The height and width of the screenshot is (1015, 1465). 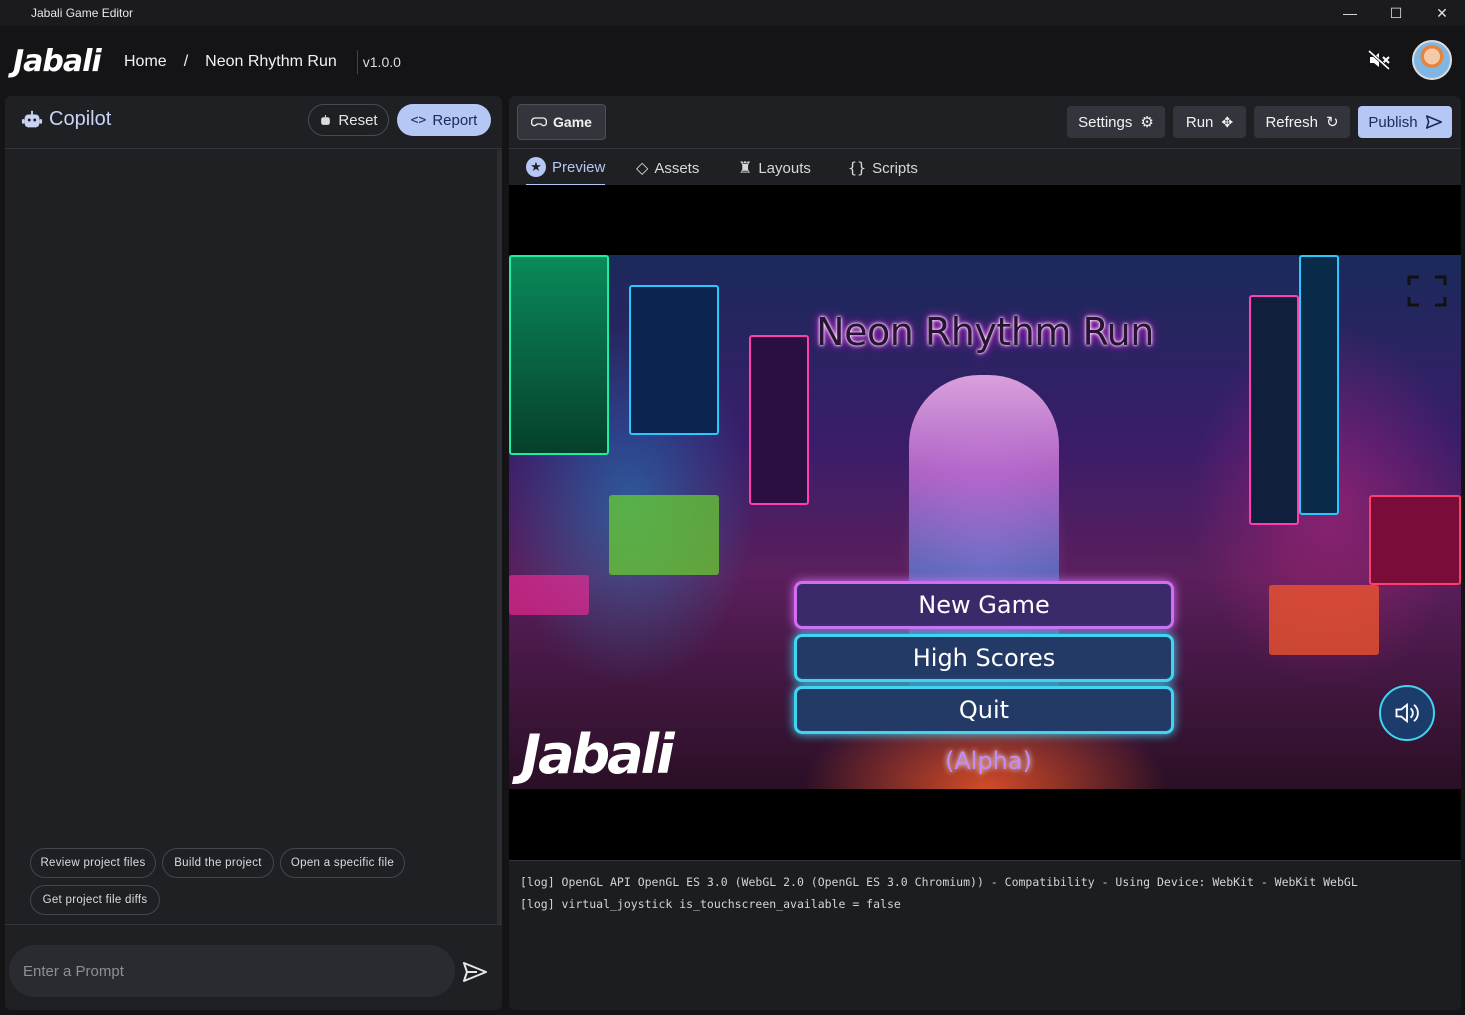 I want to click on close-button: ✕, so click(x=1442, y=13).